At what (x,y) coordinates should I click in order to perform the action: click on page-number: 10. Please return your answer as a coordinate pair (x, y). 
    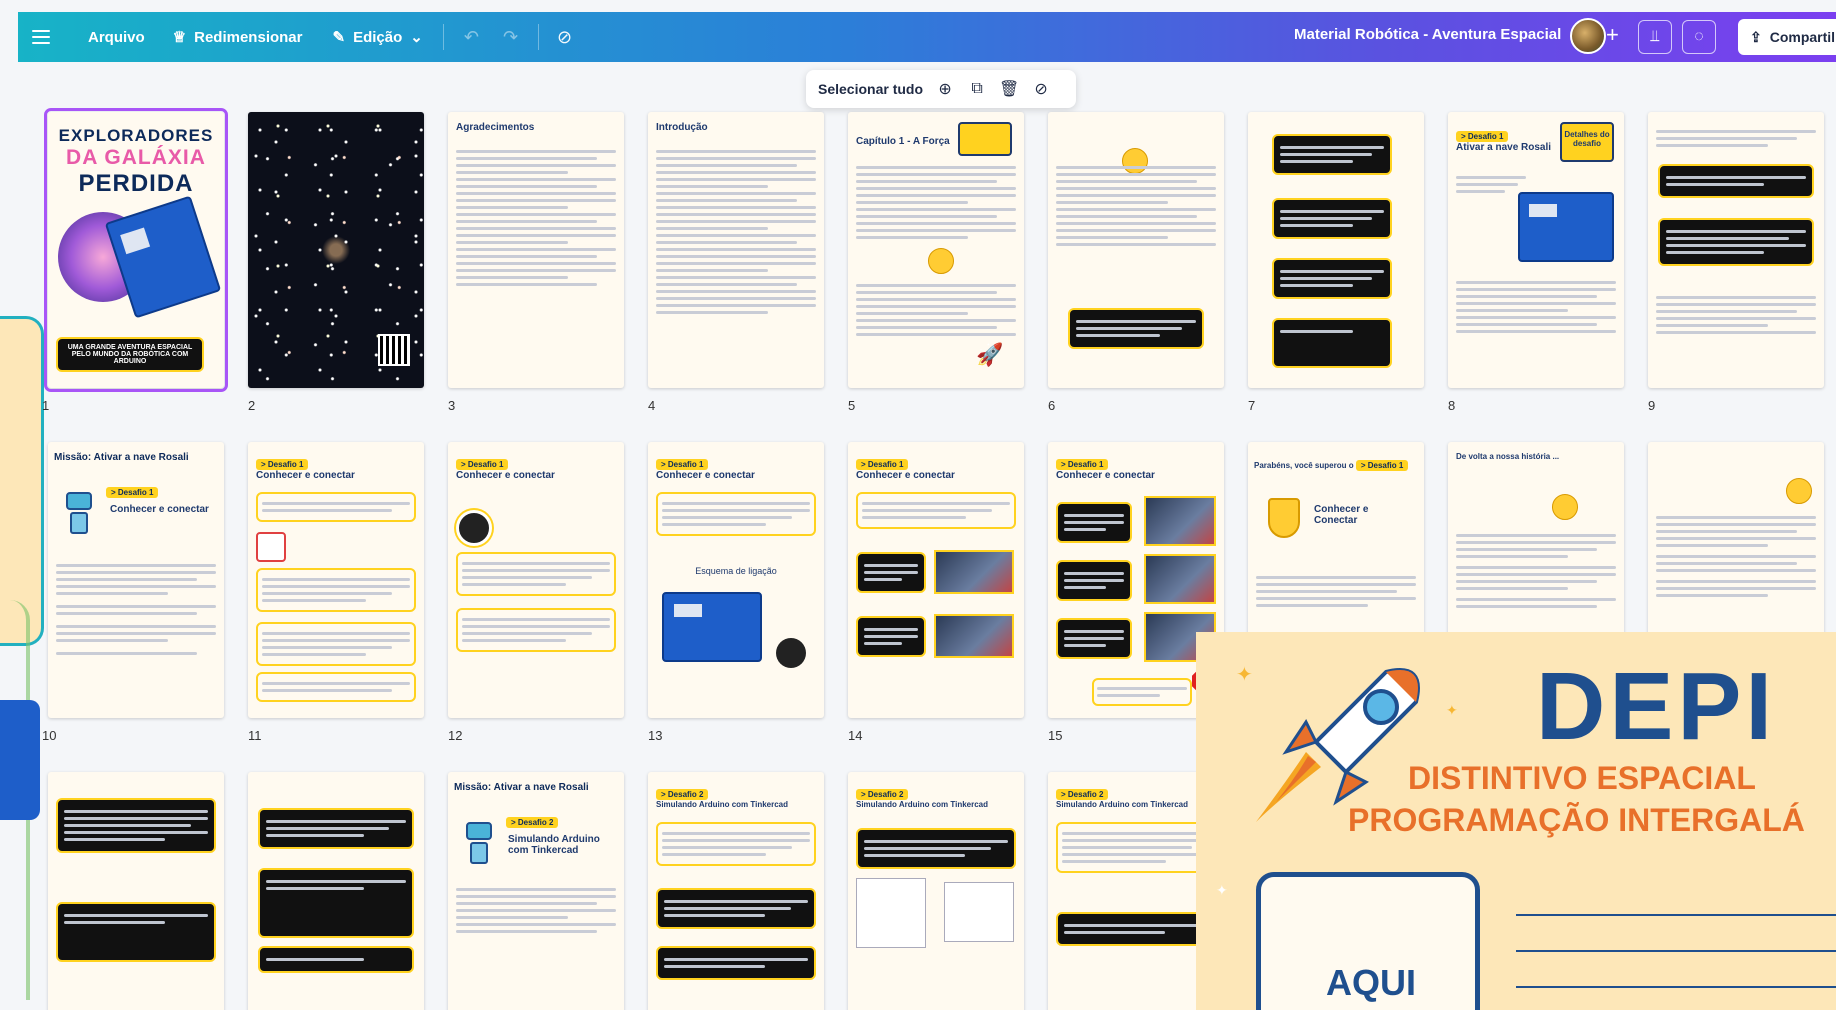
    Looking at the image, I should click on (49, 735).